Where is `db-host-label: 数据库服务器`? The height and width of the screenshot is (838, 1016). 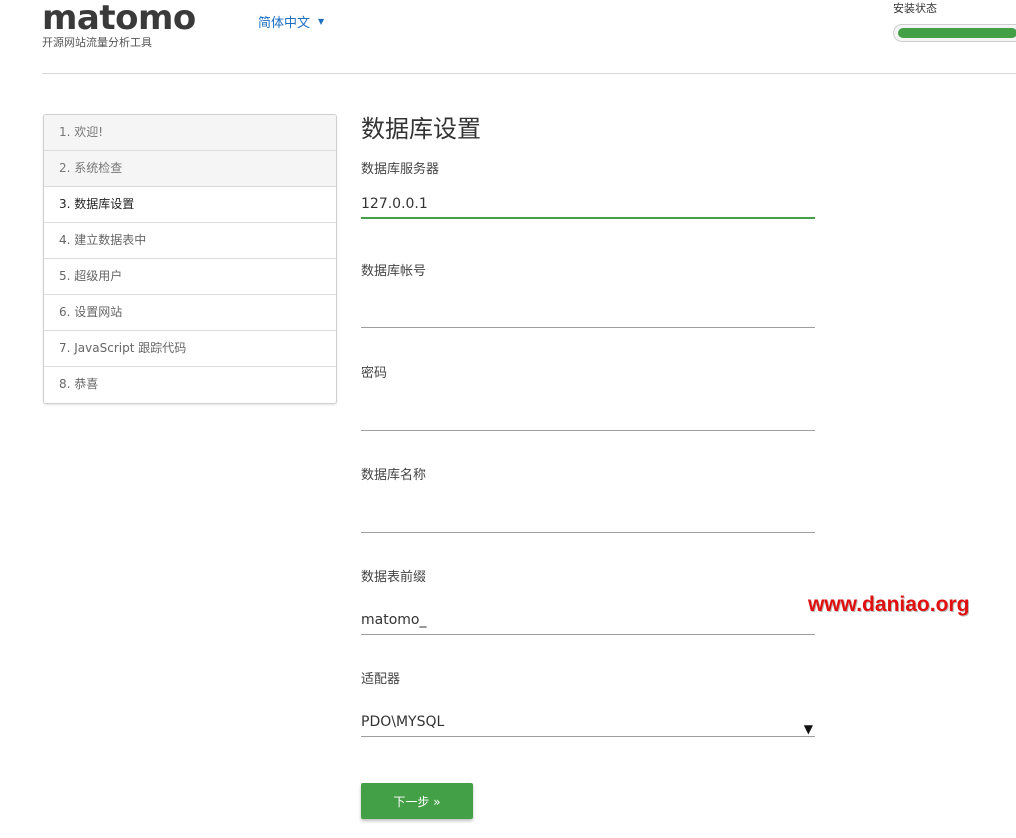
db-host-label: 数据库服务器 is located at coordinates (400, 169).